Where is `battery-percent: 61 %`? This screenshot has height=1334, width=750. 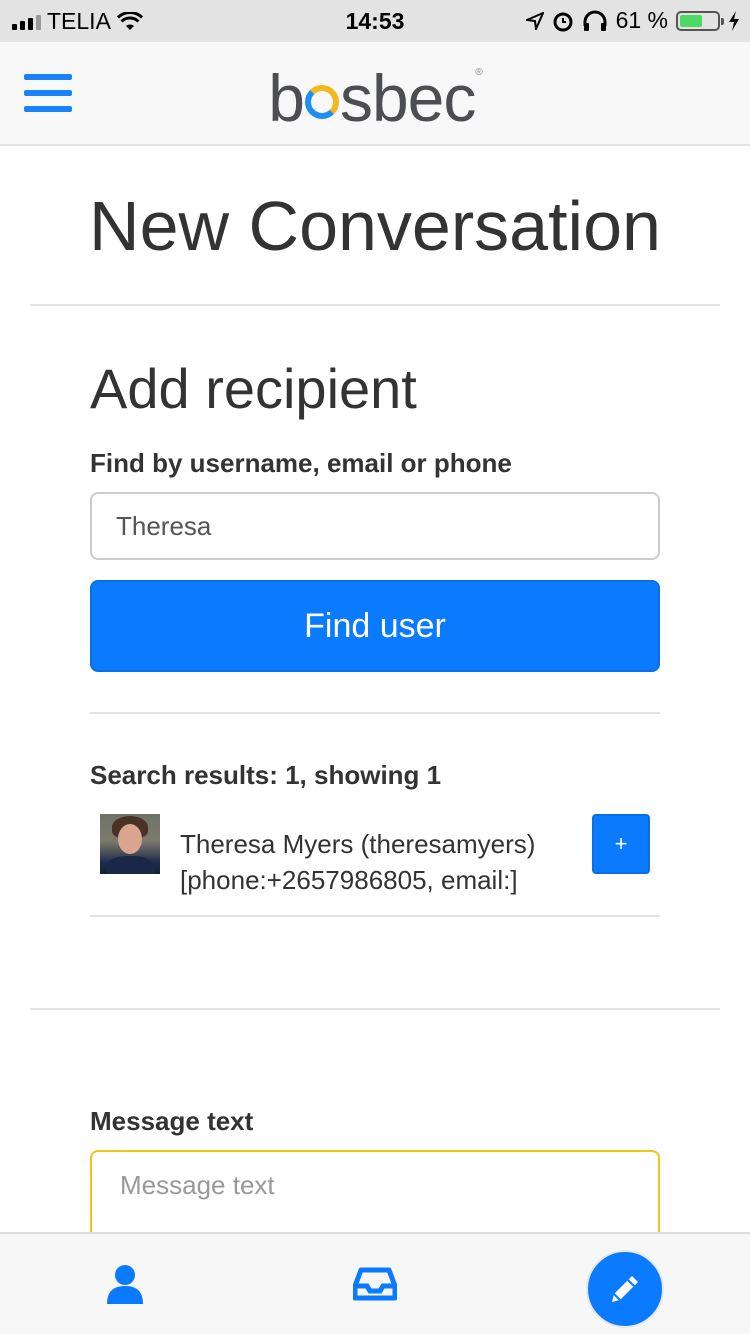
battery-percent: 61 % is located at coordinates (641, 20).